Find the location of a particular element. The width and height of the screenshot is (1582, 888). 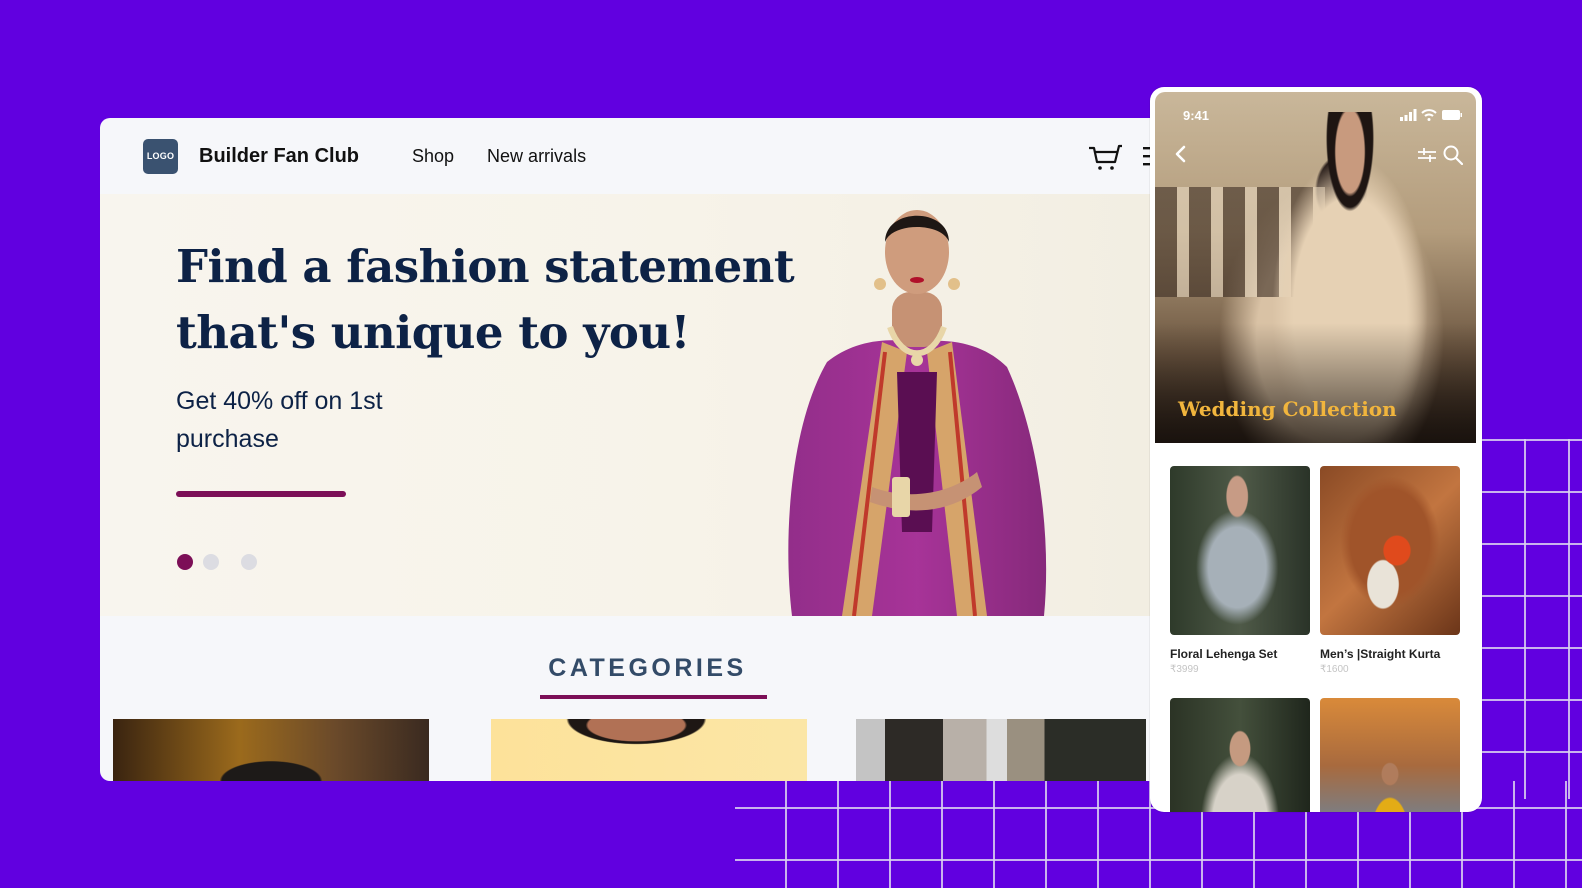

status-icons is located at coordinates (1431, 115).